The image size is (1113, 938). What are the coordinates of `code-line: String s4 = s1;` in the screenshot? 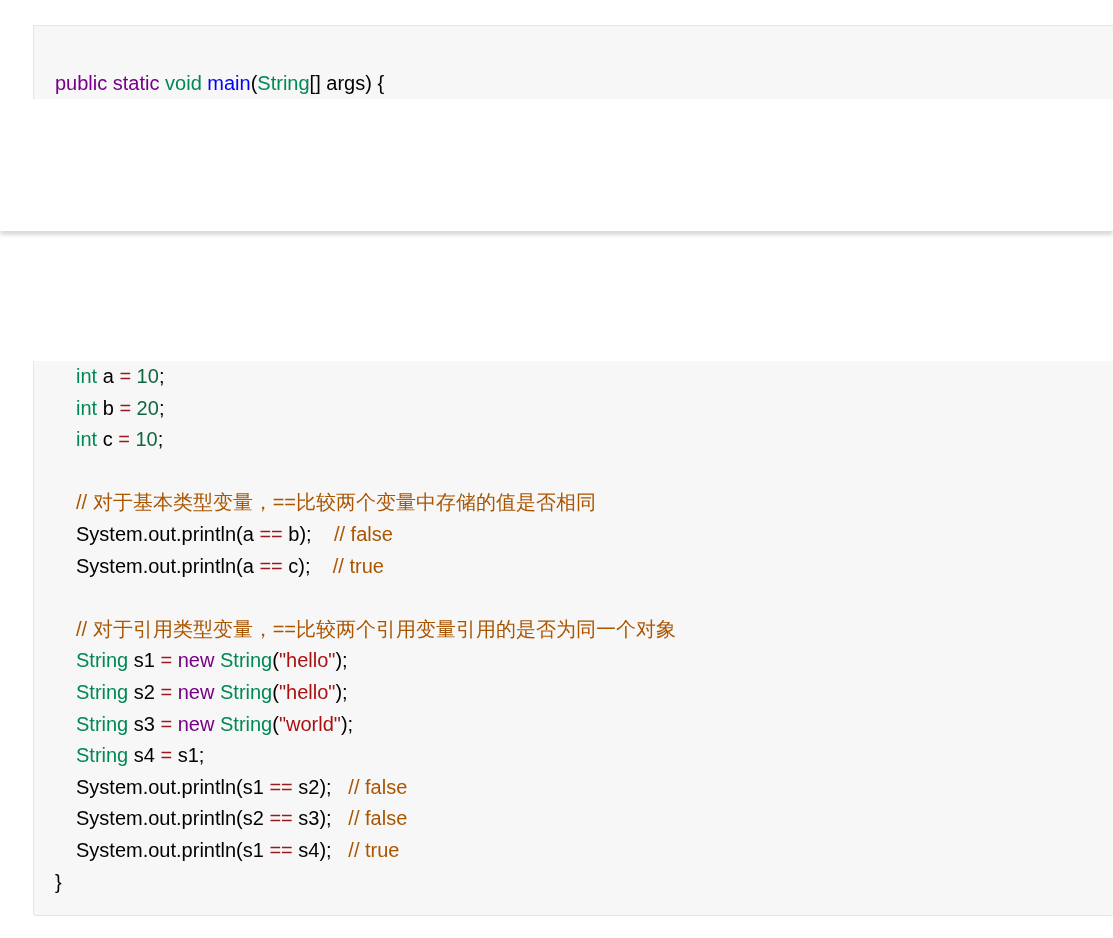 It's located at (140, 756).